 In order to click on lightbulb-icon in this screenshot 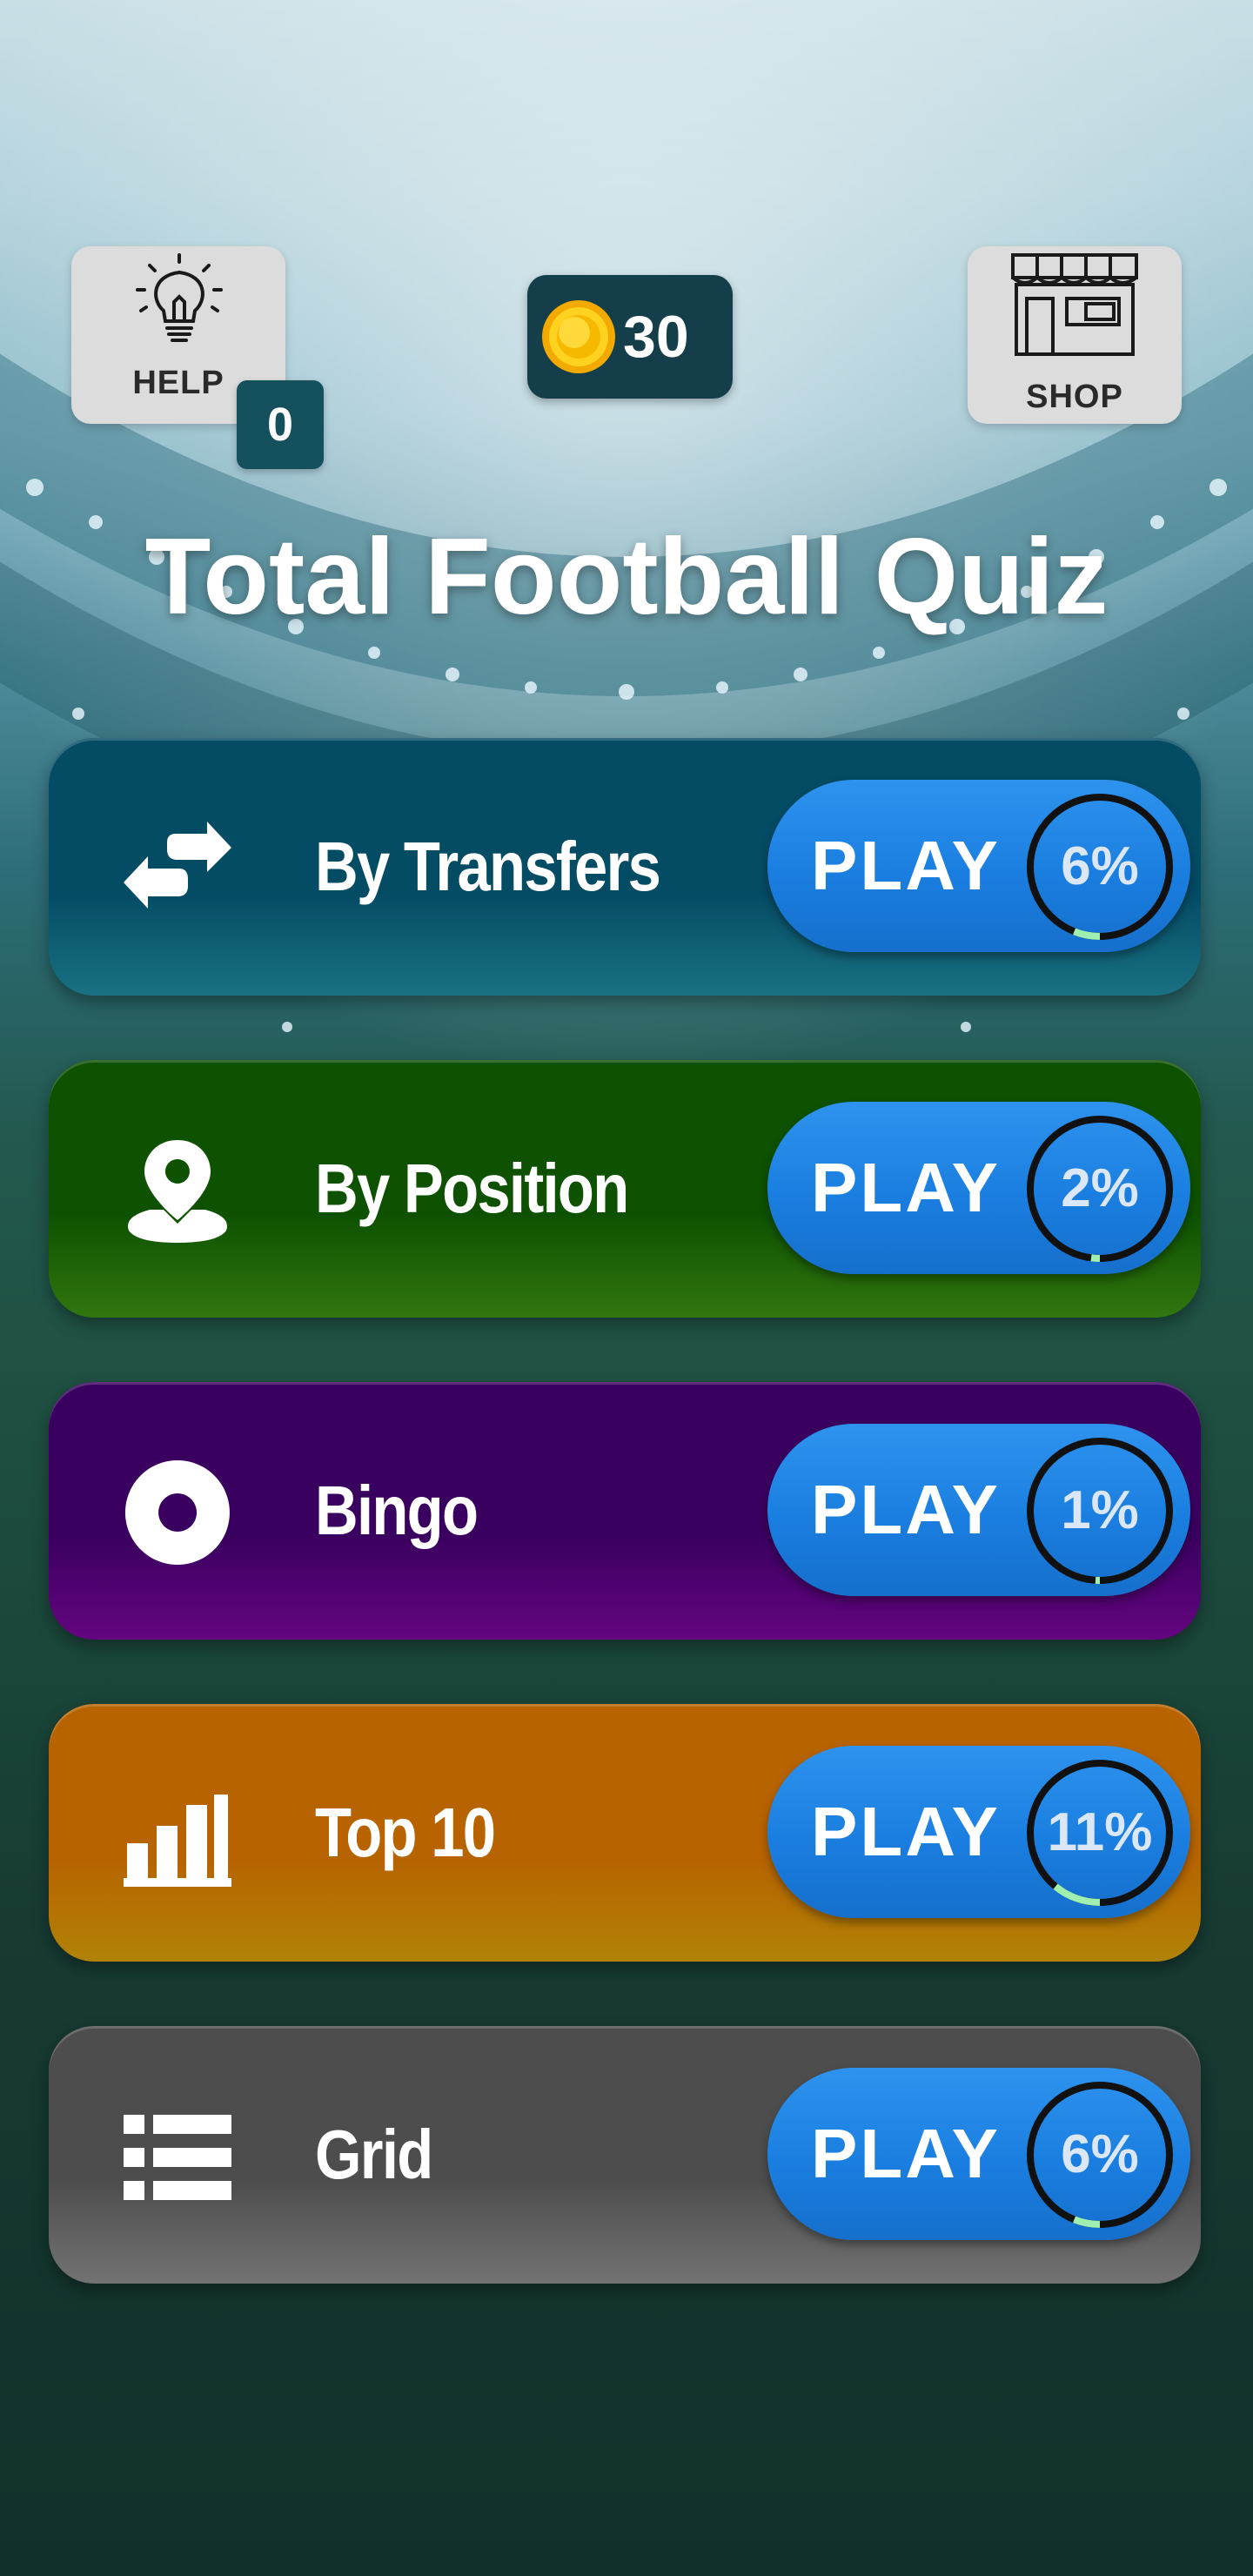, I will do `click(179, 298)`.